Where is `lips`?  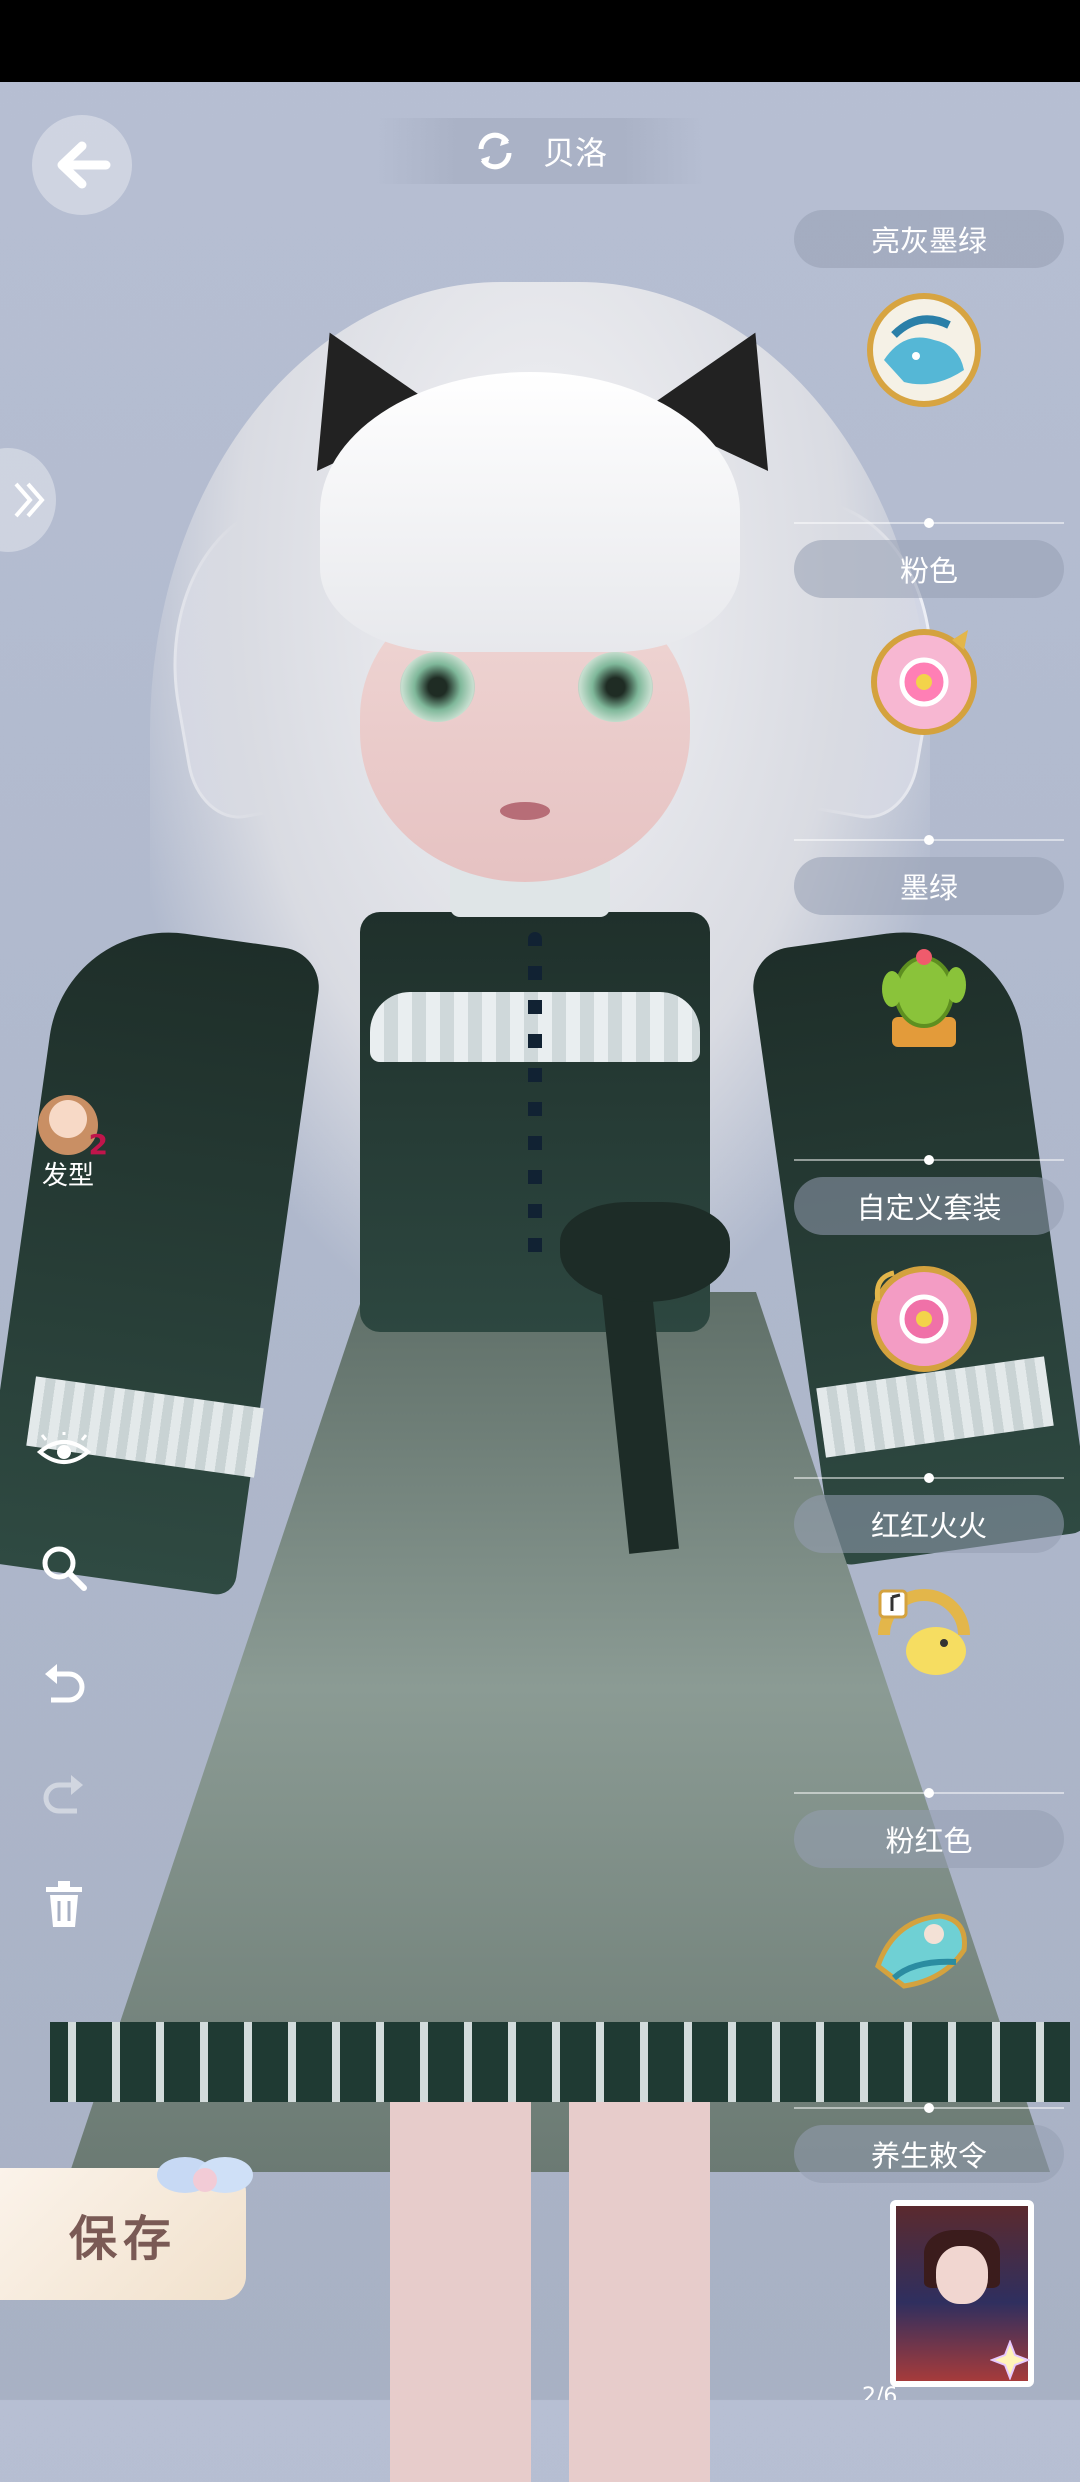
lips is located at coordinates (525, 811).